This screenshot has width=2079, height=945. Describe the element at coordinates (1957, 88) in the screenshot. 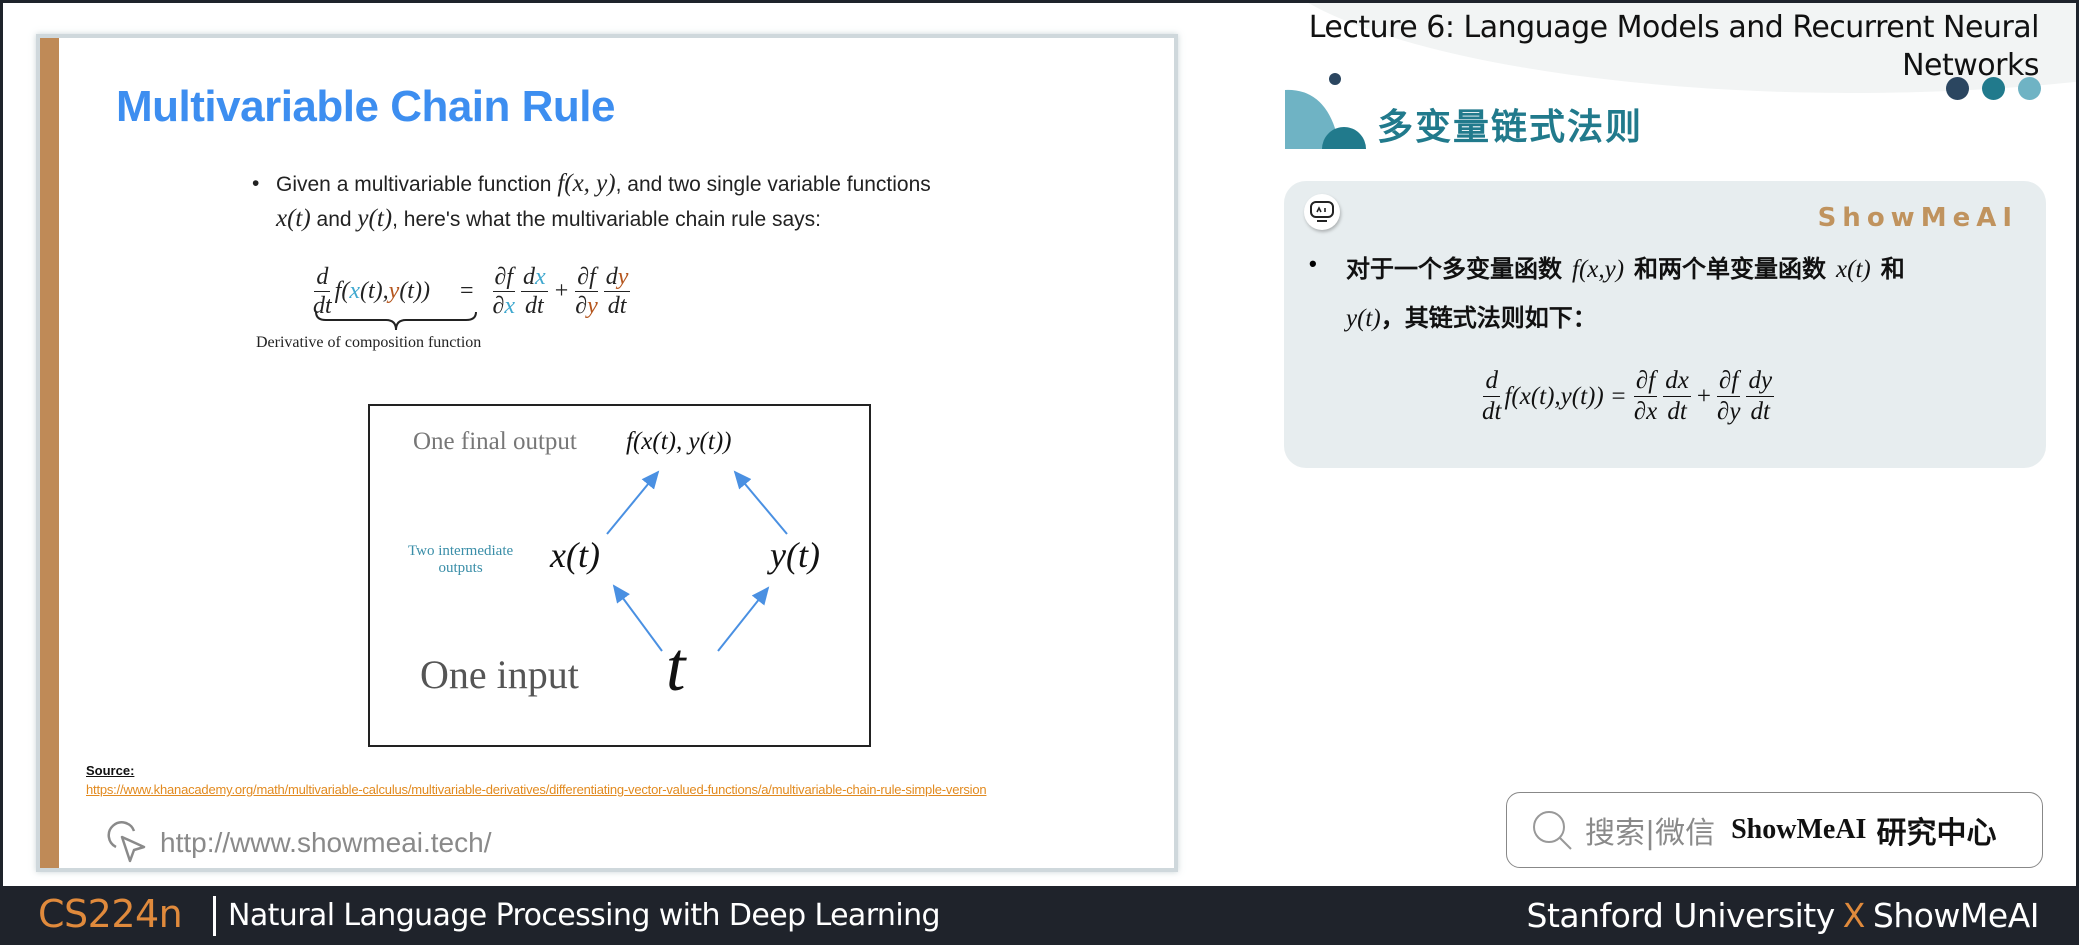

I see `dot-navy` at that location.